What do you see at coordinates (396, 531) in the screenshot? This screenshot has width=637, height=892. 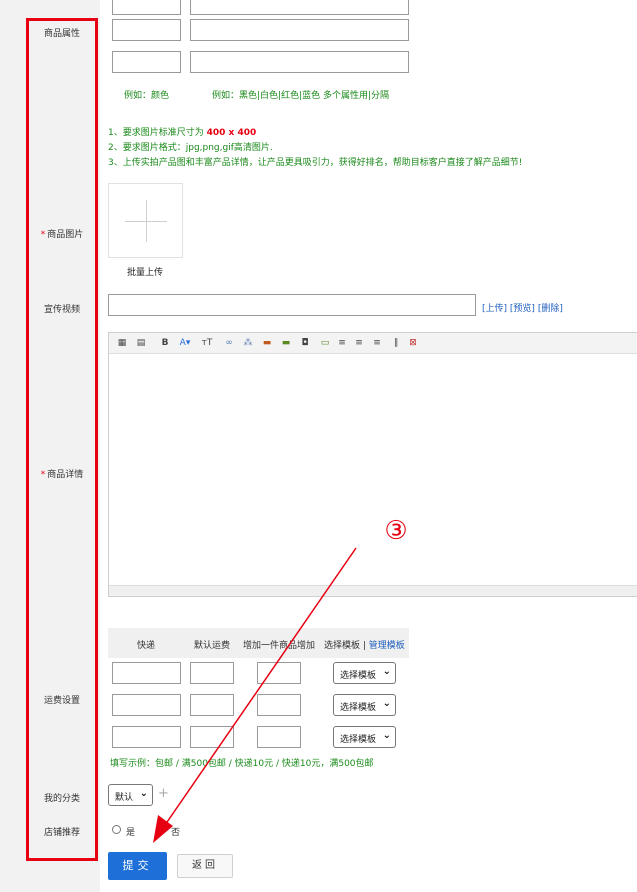 I see `step-number: ③` at bounding box center [396, 531].